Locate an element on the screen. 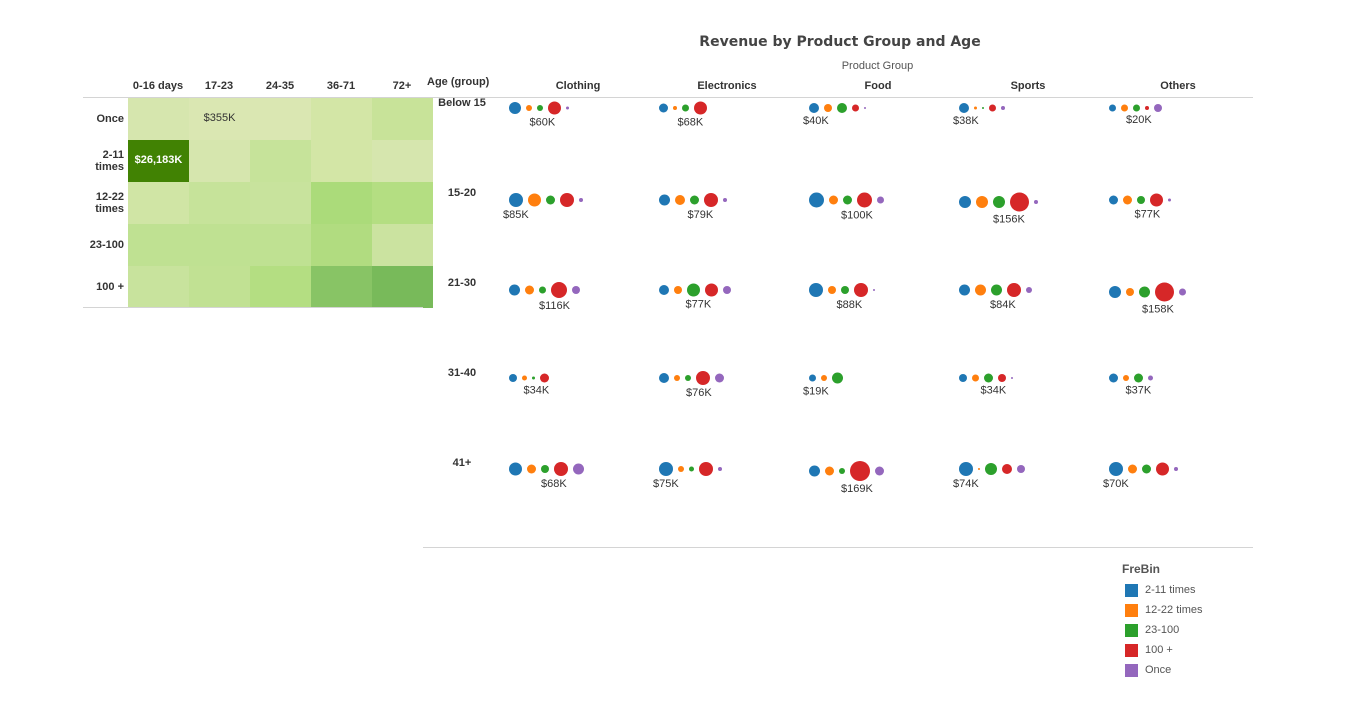 The width and height of the screenshot is (1365, 705). legend-item: 100 + is located at coordinates (1162, 650).